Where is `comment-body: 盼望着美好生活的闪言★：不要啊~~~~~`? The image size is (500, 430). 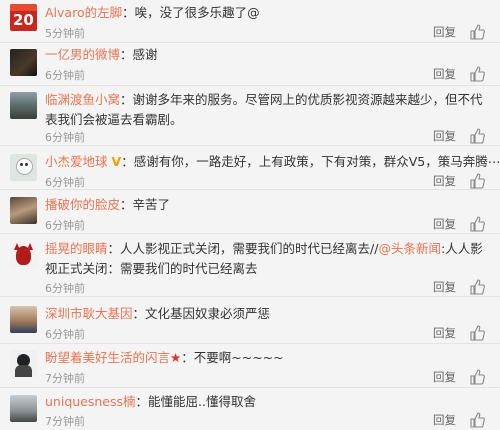
comment-body: 盼望着美好生活的闪言★：不要啊~~~~~ is located at coordinates (164, 357).